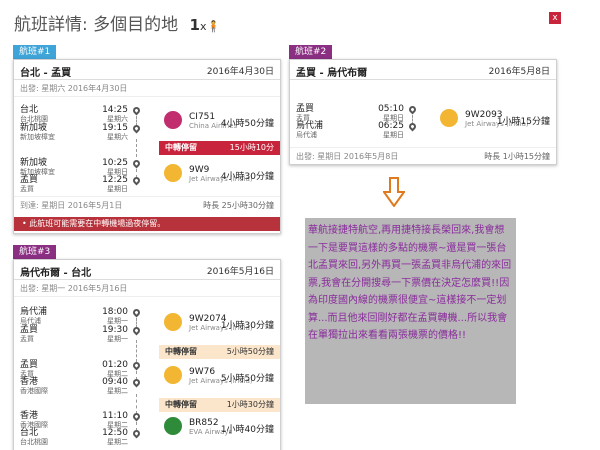 The height and width of the screenshot is (450, 600). I want to click on page-title: 航班詳情: 多個目的地 1x🧍, so click(117, 22).